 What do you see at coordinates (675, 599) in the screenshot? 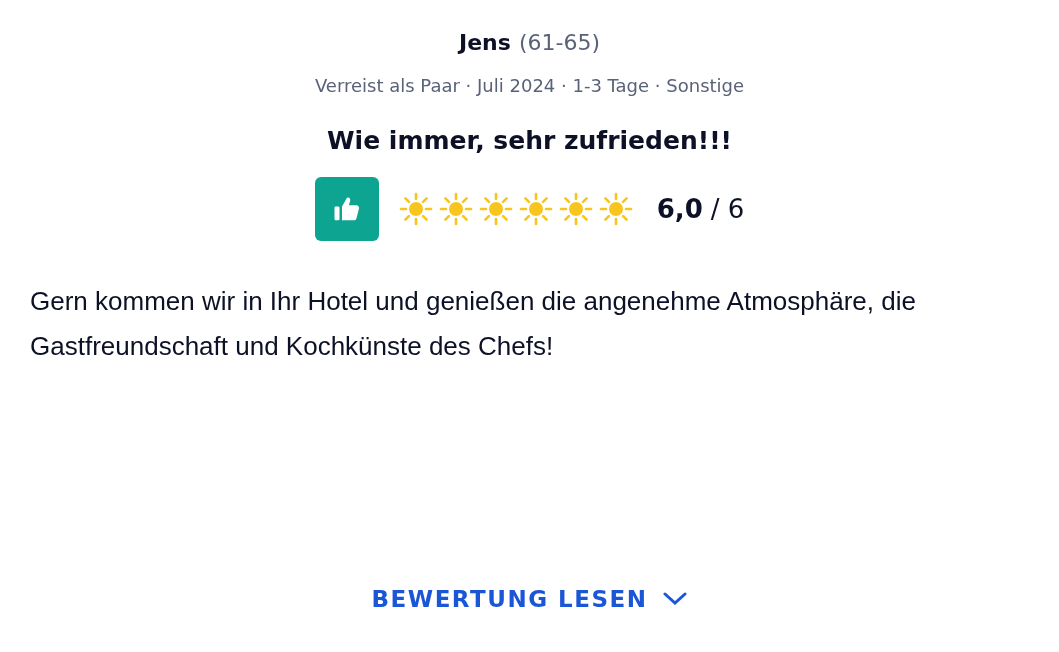
I see `chevron-down-icon` at bounding box center [675, 599].